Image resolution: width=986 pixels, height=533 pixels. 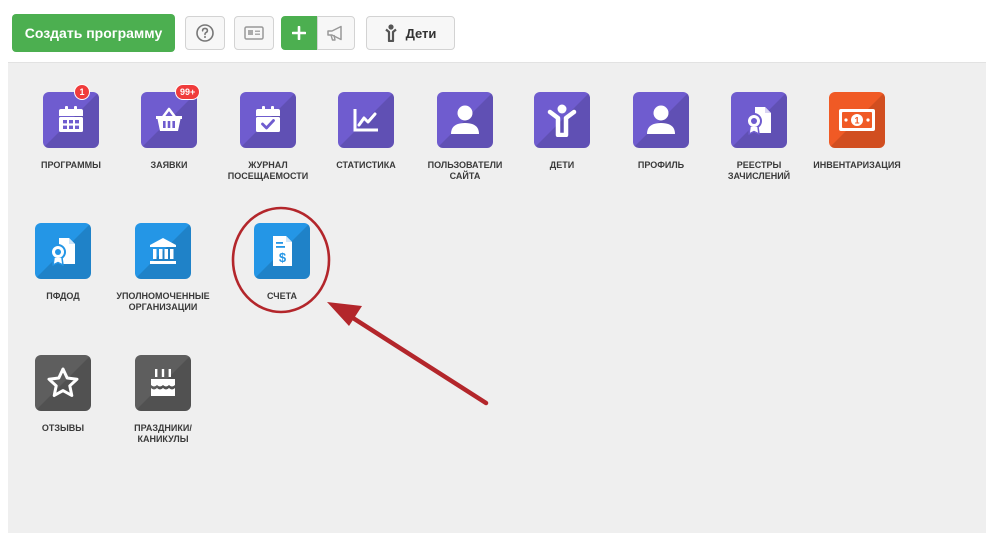 I want to click on tile-enrollment-registers-label: РЕЕСТРЫ ЗАЧИСЛЕНИЙ, so click(x=759, y=170).